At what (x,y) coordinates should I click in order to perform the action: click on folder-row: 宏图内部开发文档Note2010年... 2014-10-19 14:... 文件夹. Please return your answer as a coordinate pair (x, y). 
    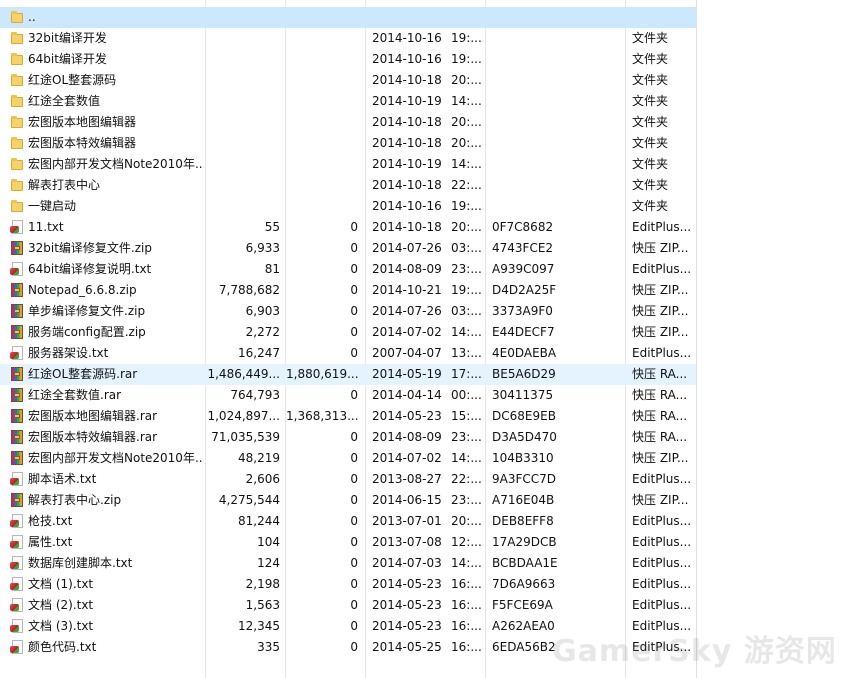
    Looking at the image, I should click on (348, 164).